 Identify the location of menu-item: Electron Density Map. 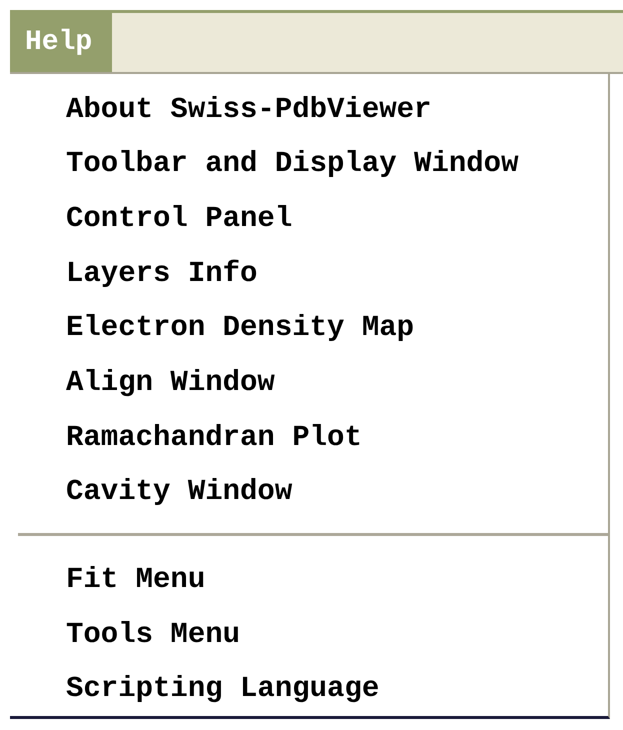
(309, 328).